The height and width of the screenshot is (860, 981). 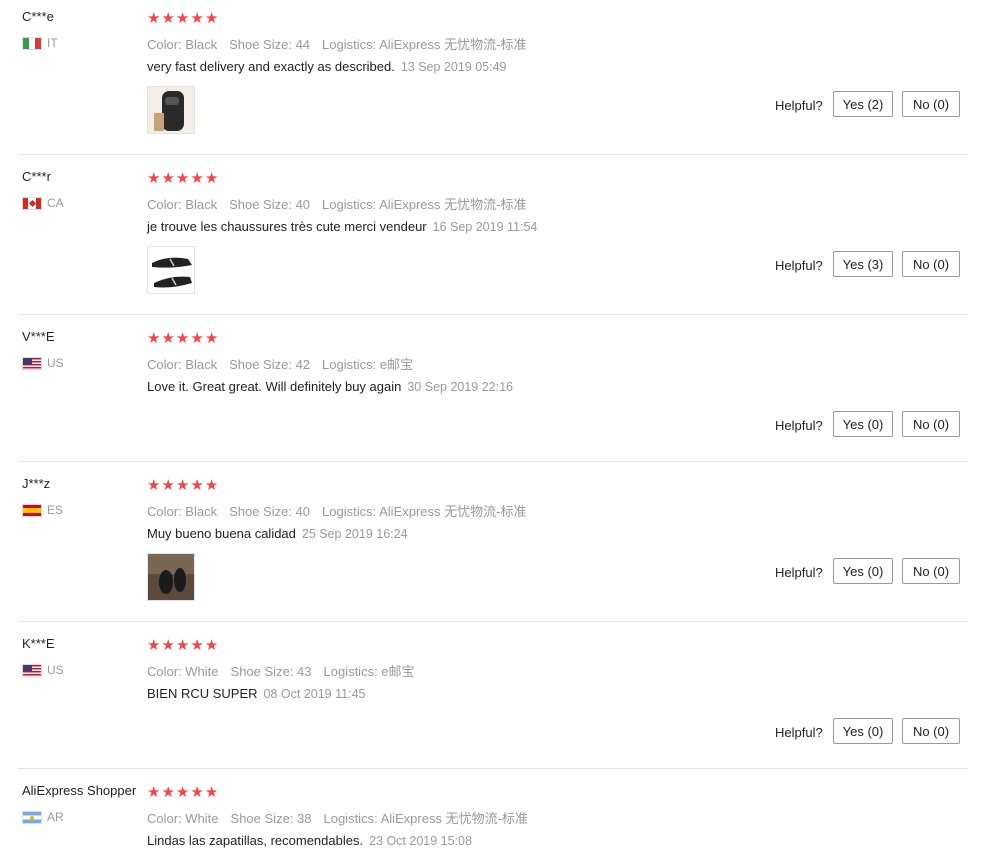 I want to click on shoe-photo-icon, so click(x=171, y=110).